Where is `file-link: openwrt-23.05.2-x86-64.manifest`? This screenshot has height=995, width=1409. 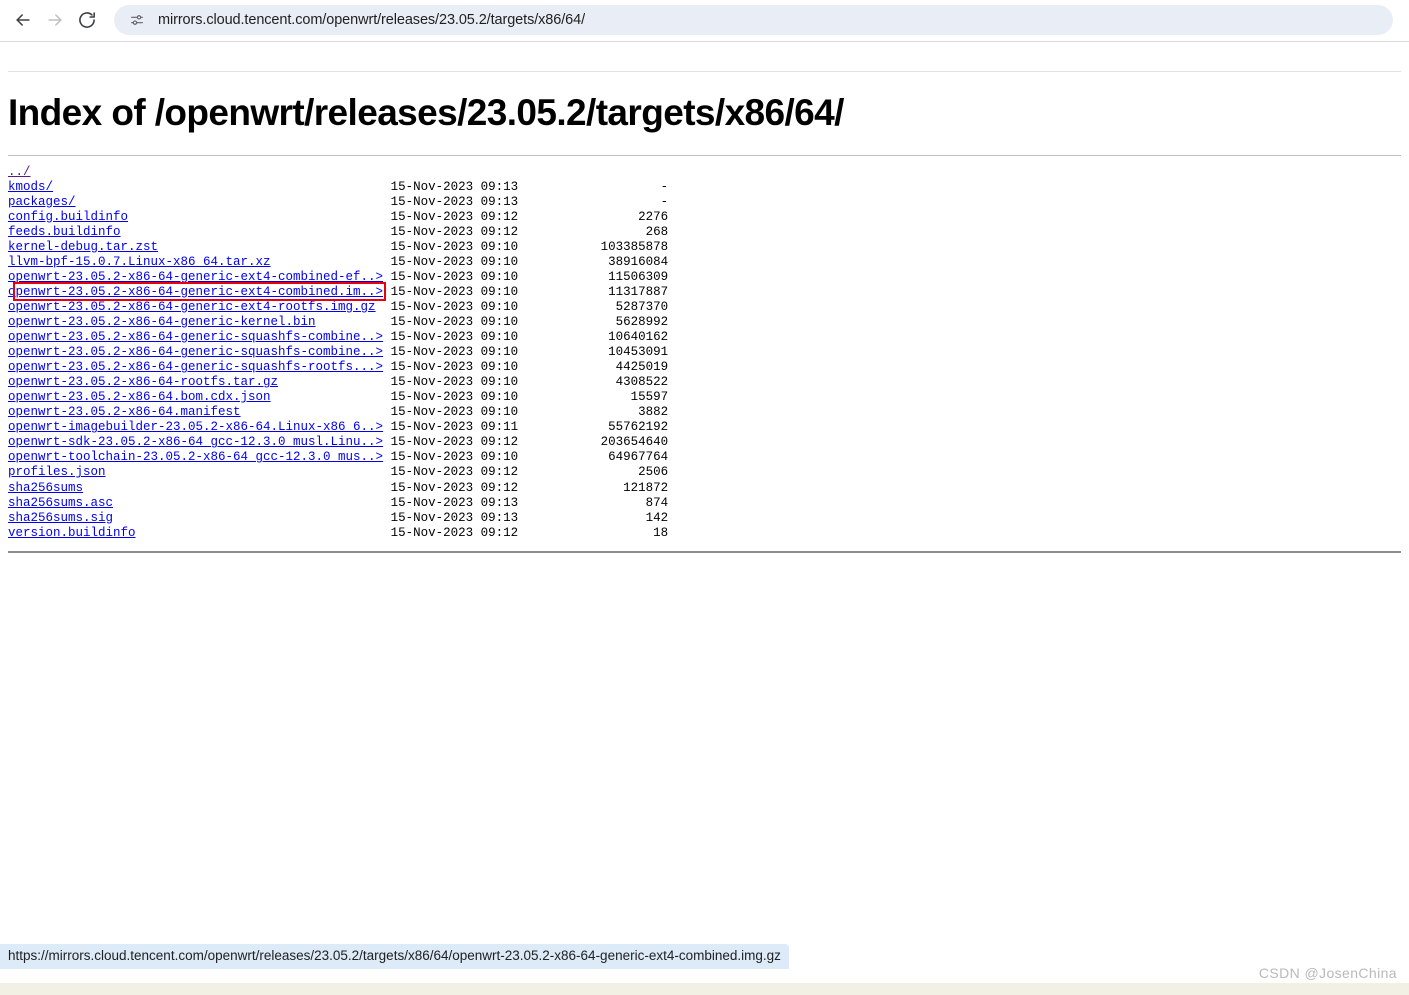
file-link: openwrt-23.05.2-x86-64.manifest is located at coordinates (124, 412).